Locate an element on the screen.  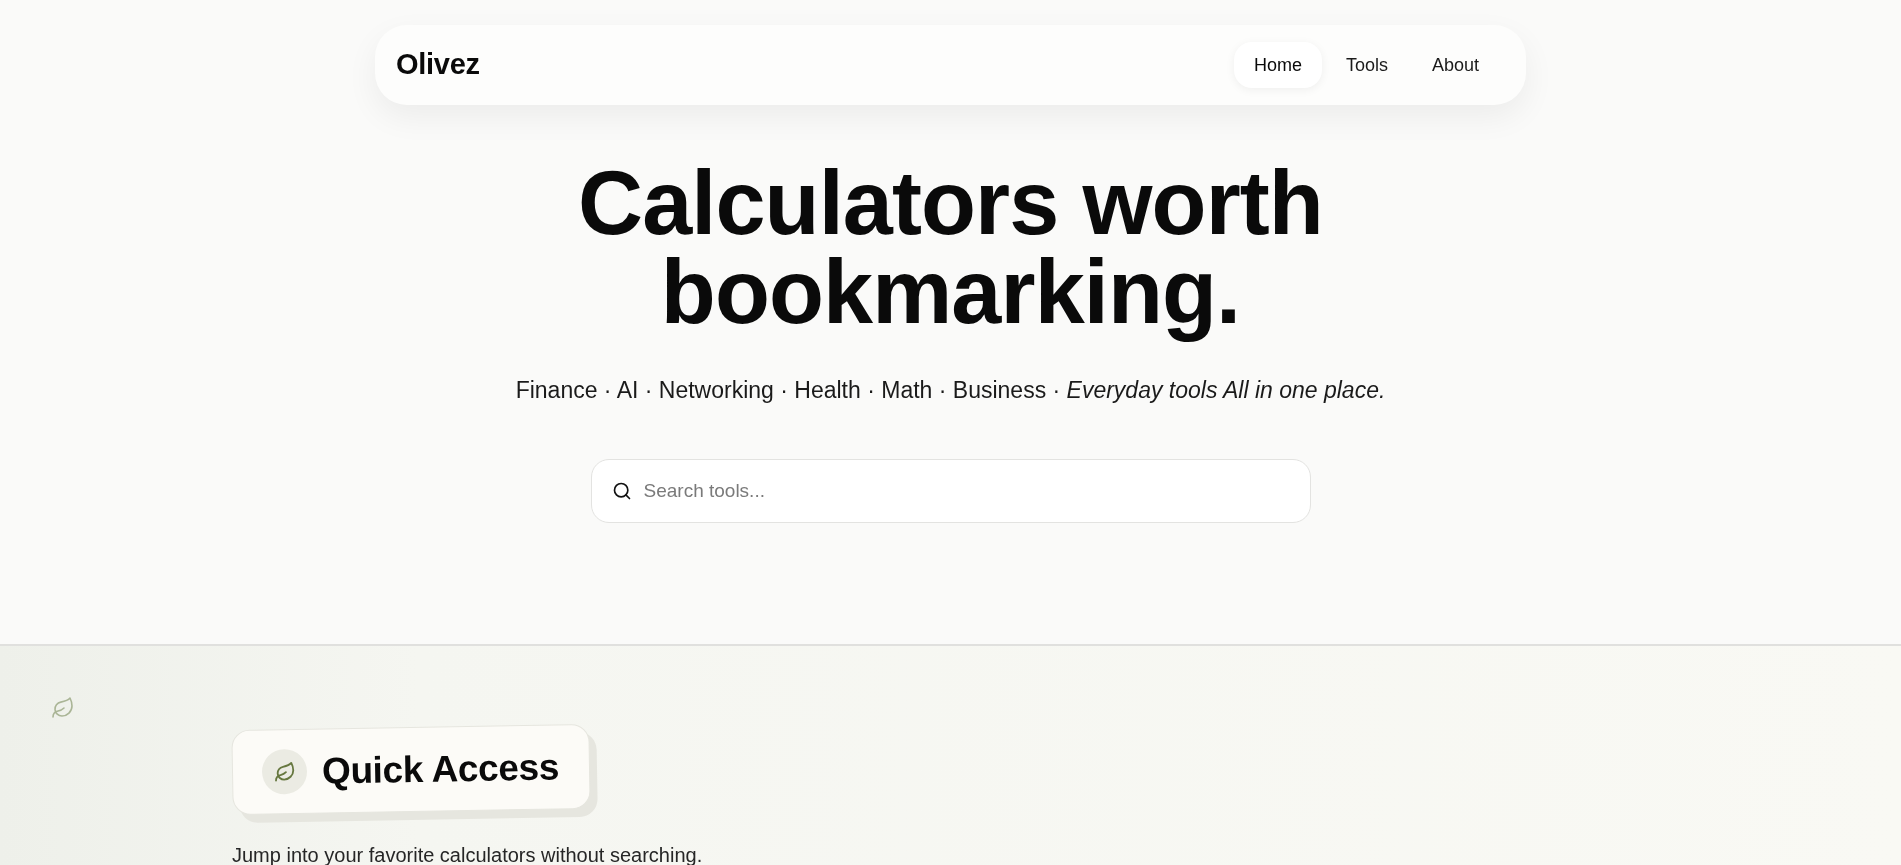
site-logo: Olivez is located at coordinates (438, 65).